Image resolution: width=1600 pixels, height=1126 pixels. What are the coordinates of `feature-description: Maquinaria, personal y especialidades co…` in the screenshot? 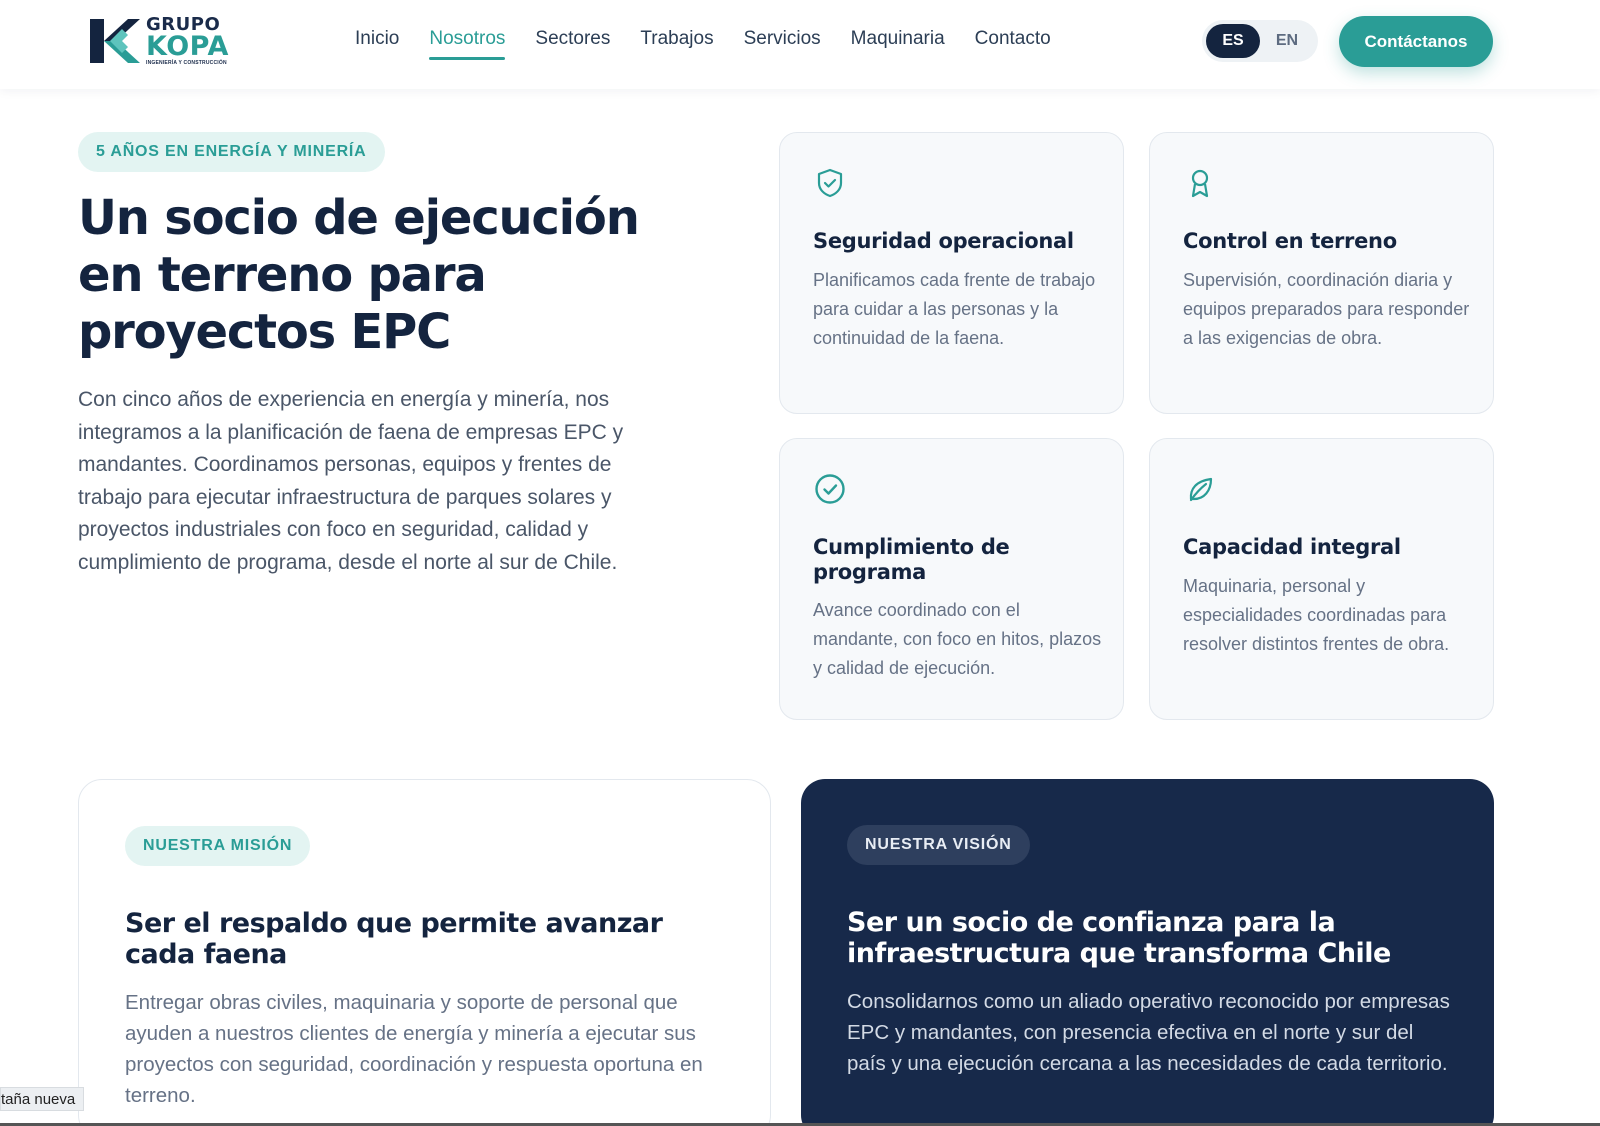 It's located at (1316, 615).